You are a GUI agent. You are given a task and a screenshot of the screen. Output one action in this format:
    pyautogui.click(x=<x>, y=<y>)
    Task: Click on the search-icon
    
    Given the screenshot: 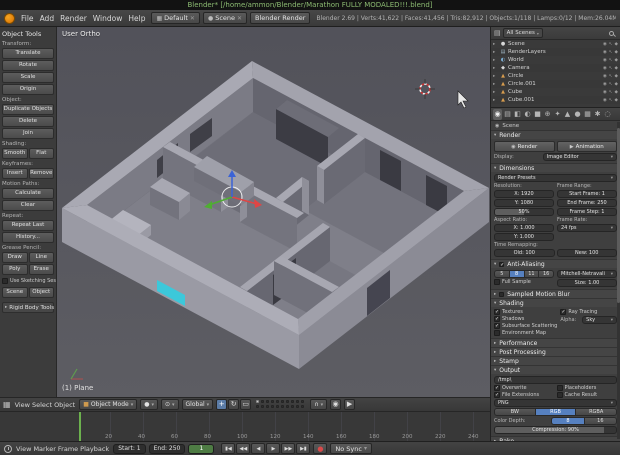 What is the action you would take?
    pyautogui.click(x=611, y=33)
    